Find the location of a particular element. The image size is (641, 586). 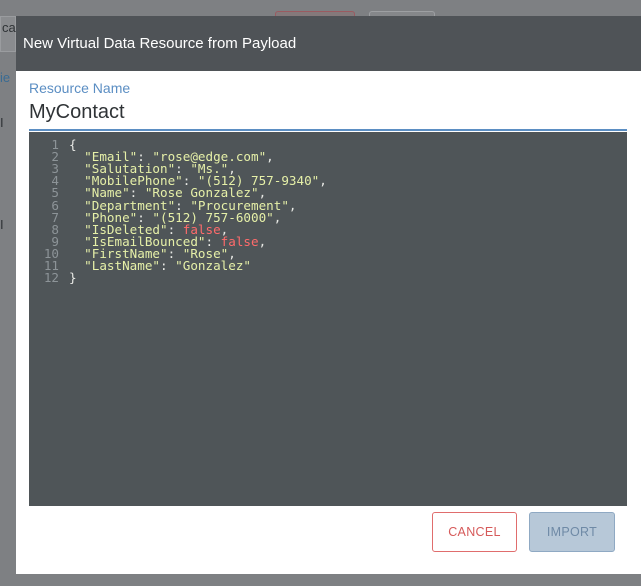

cancel-button: CANCEL is located at coordinates (474, 532).